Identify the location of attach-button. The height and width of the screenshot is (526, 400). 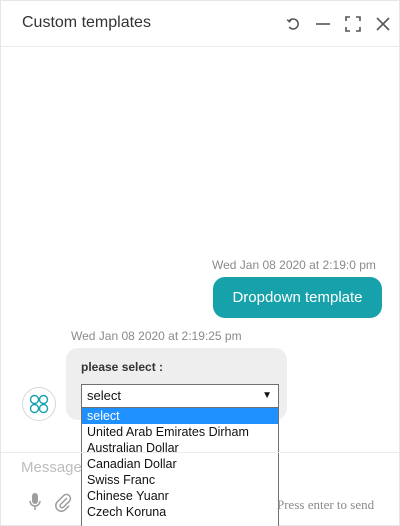
(63, 502).